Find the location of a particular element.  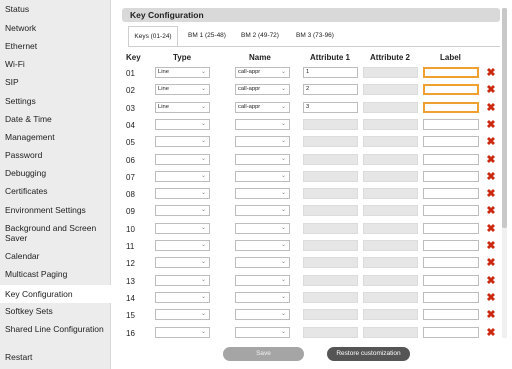

sidebar-item-sip: SIP is located at coordinates (55, 83).